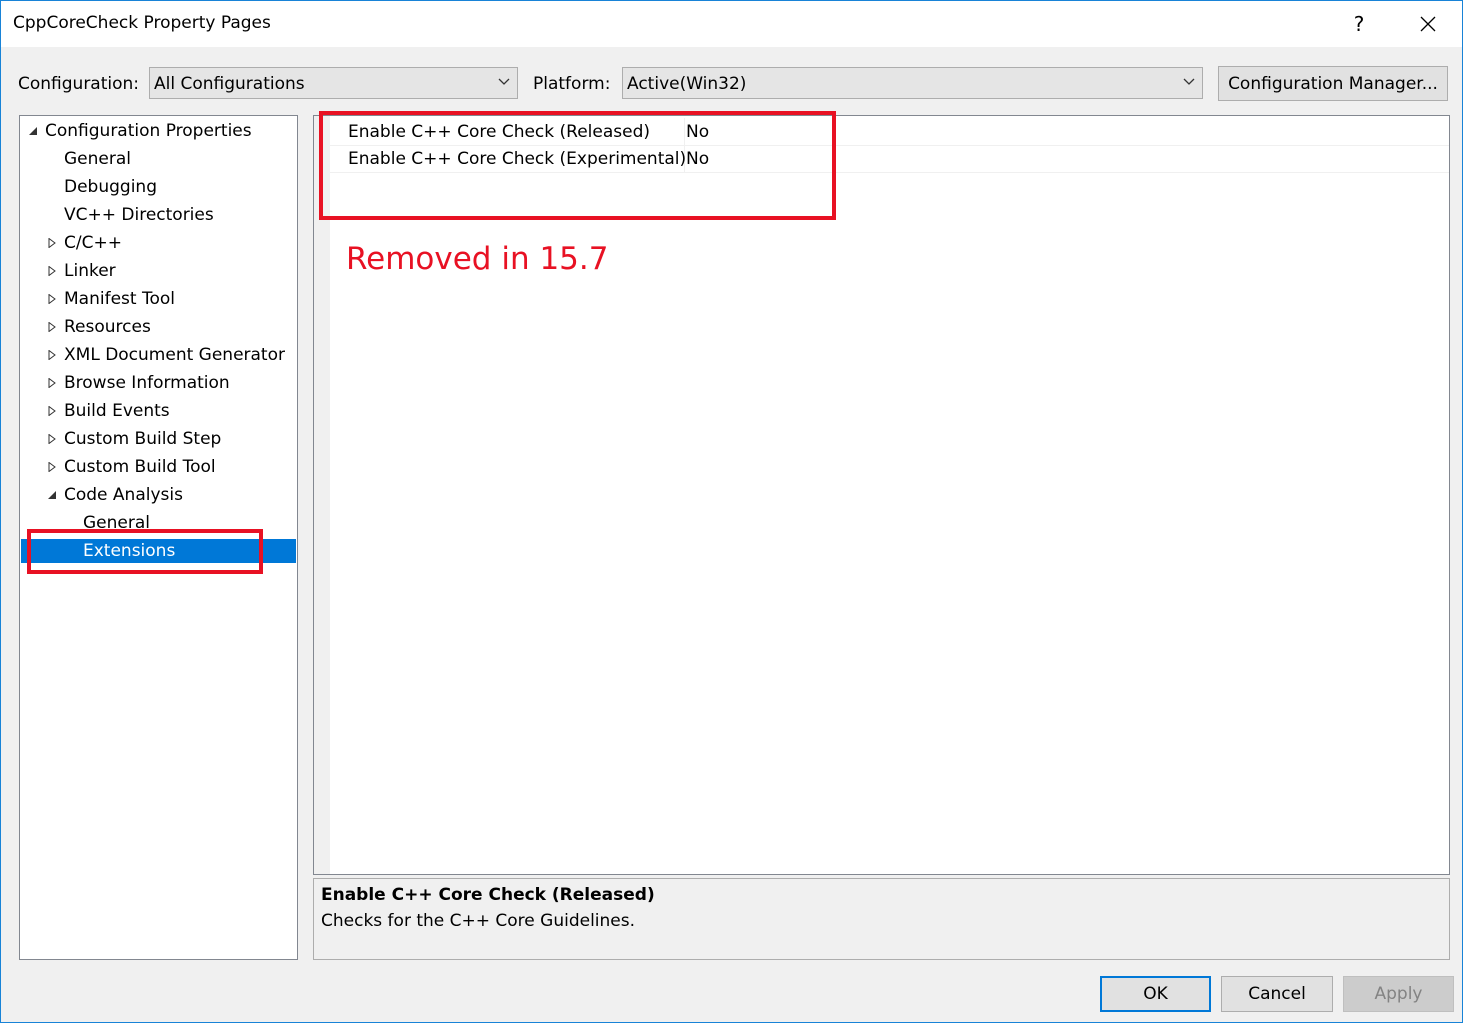 Image resolution: width=1463 pixels, height=1023 pixels. Describe the element at coordinates (912, 83) in the screenshot. I see `platform-dropdown: Active(Win32)` at that location.